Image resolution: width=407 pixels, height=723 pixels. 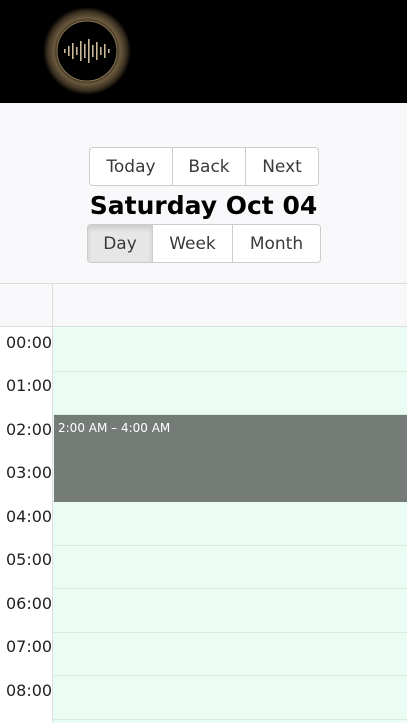 I want to click on month-view-button: Month, so click(x=276, y=243).